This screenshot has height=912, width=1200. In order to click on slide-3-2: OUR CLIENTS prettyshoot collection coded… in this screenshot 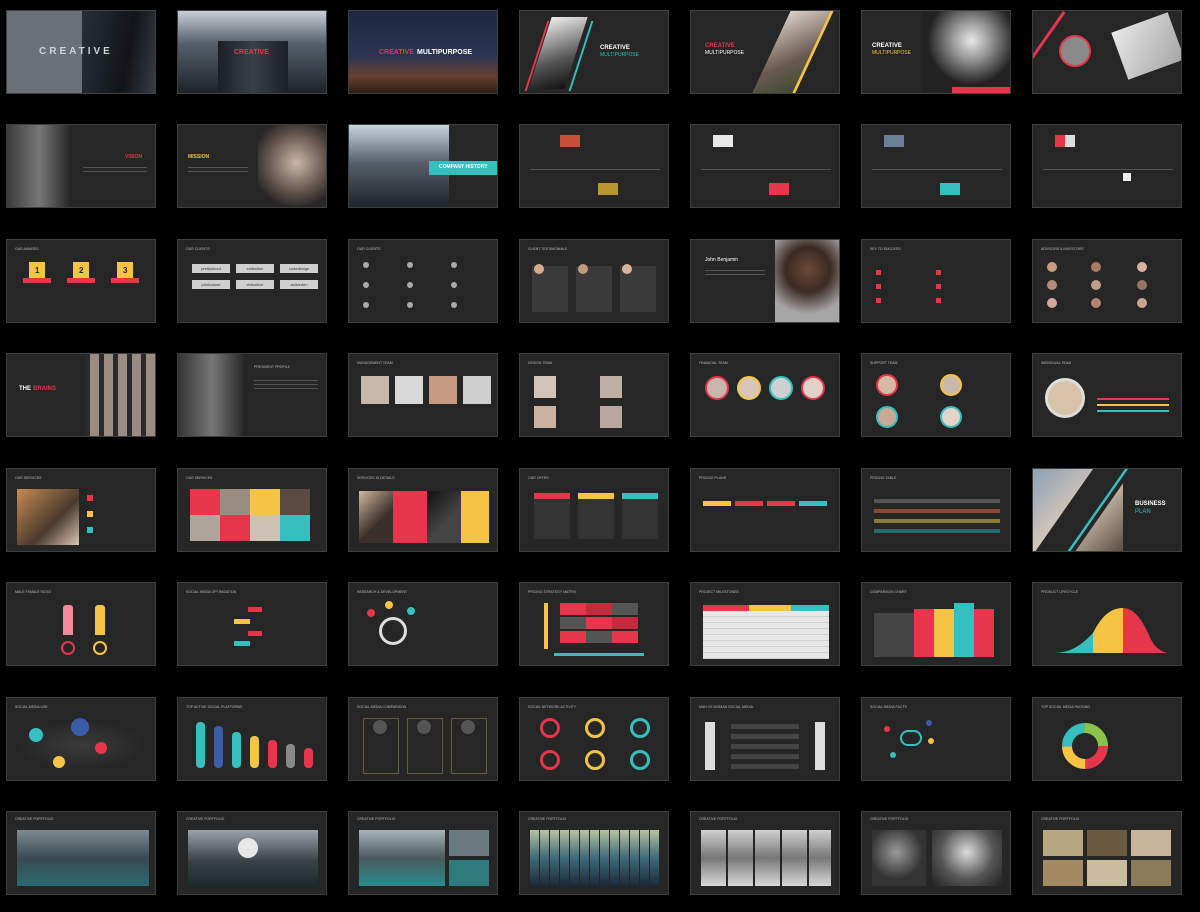, I will do `click(252, 281)`.